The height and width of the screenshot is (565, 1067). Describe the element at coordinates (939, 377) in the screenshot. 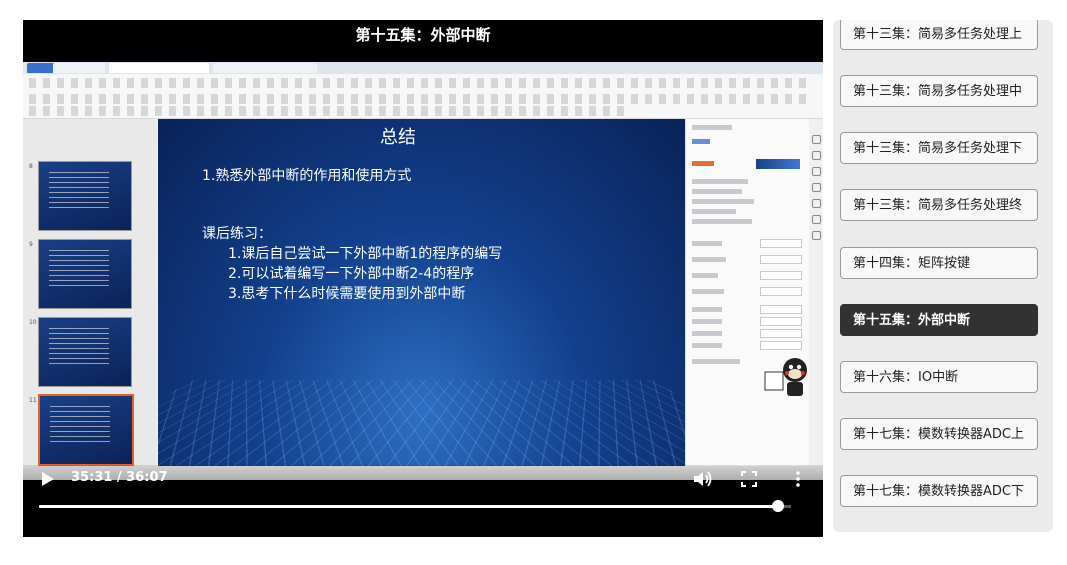

I see `episode-item: 第十六集：IO中断` at that location.